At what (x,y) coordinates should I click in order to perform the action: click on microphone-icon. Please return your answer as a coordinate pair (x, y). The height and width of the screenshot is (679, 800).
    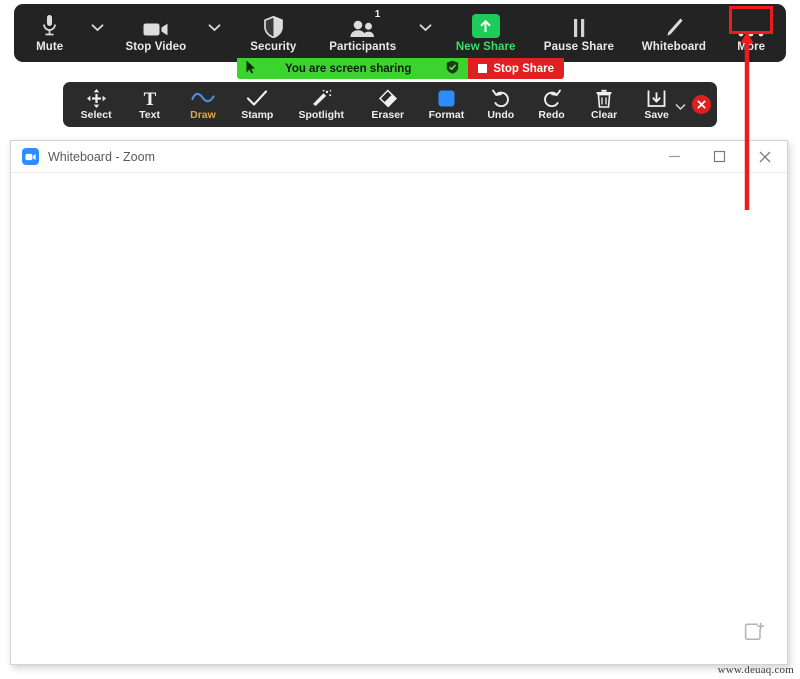
    Looking at the image, I should click on (49, 25).